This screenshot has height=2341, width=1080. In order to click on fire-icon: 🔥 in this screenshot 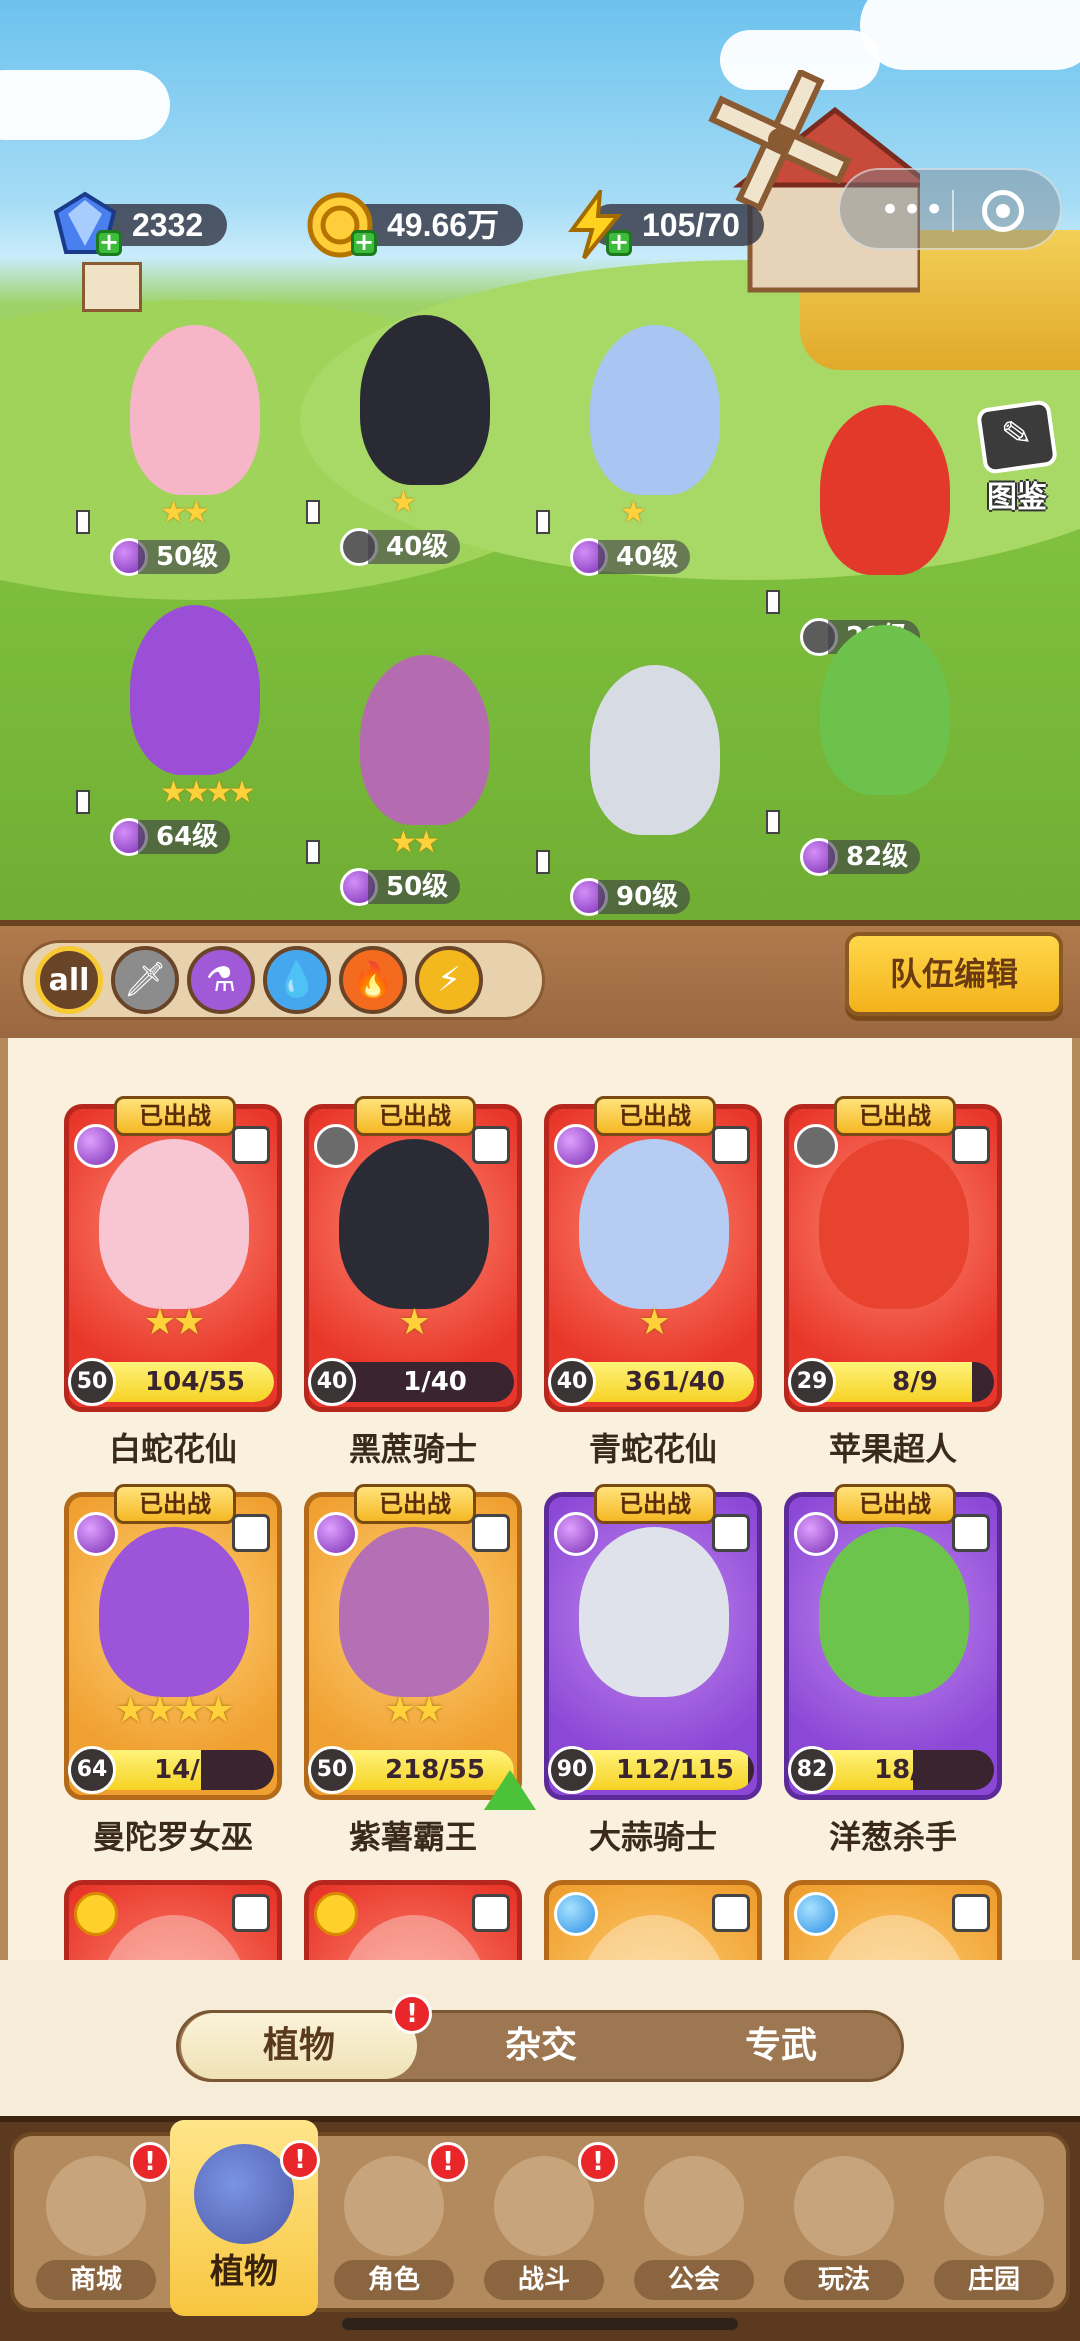, I will do `click(373, 980)`.